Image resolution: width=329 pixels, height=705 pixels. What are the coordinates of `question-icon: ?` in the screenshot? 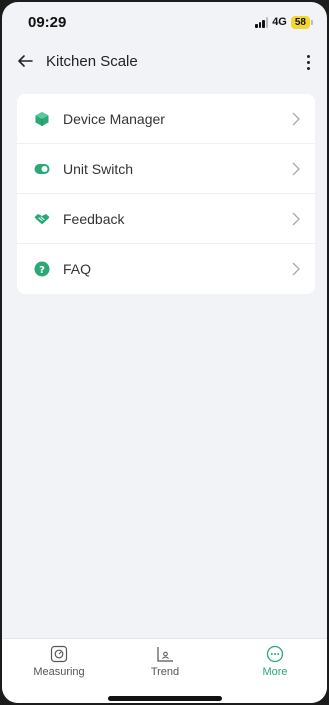 It's located at (42, 269).